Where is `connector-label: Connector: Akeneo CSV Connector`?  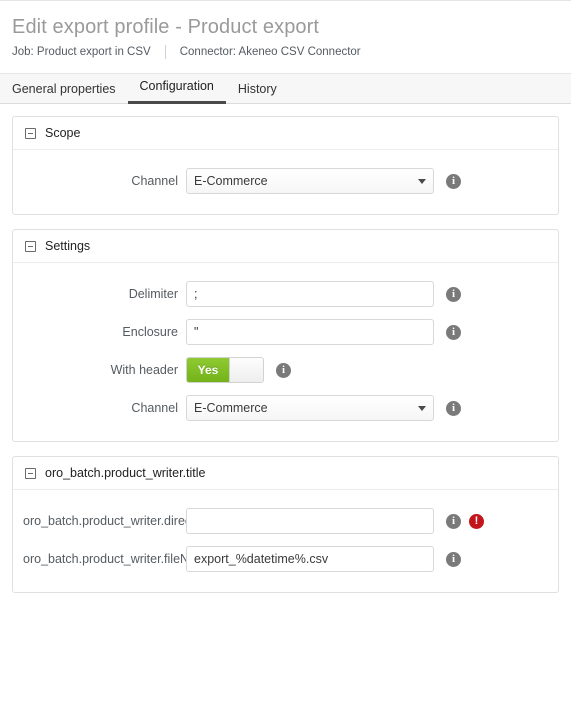
connector-label: Connector: Akeneo CSV Connector is located at coordinates (270, 52).